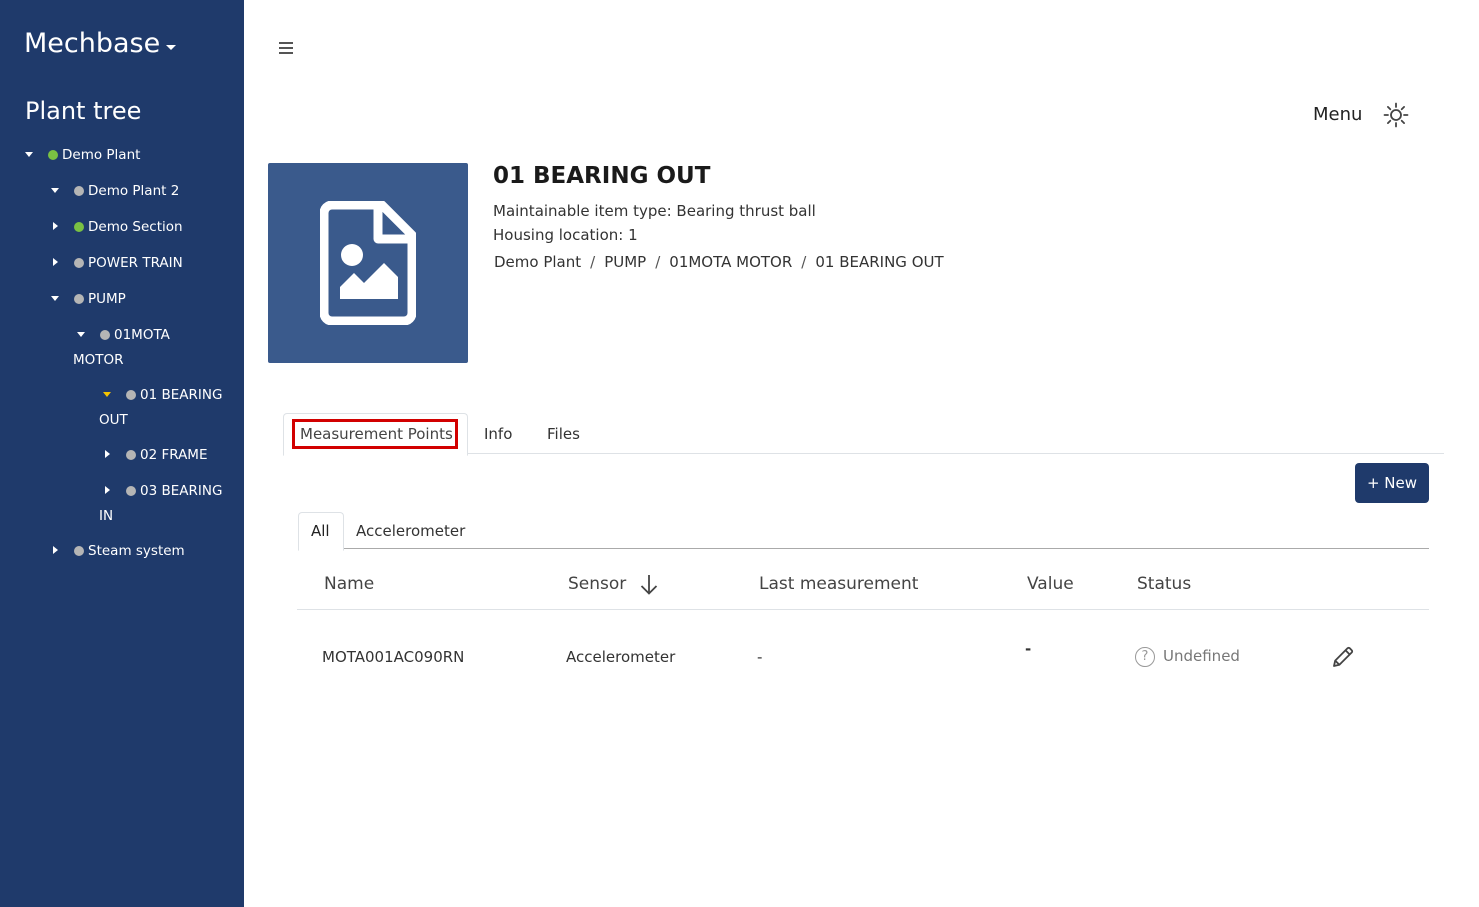 The width and height of the screenshot is (1479, 907). I want to click on column-header-value: Value, so click(1050, 584).